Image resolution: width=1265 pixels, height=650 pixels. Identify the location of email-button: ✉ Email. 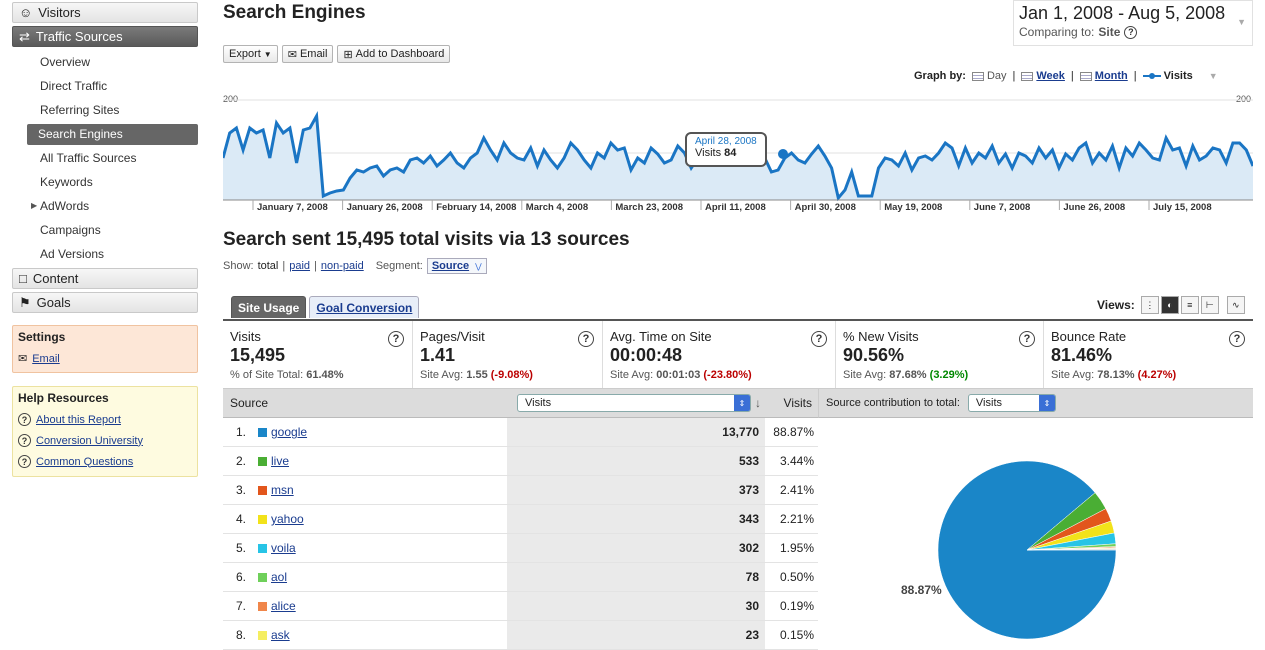
(307, 54).